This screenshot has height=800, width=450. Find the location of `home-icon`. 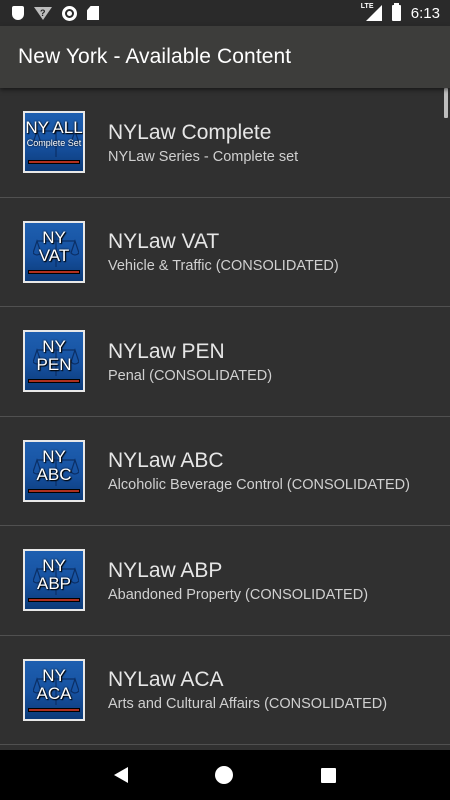

home-icon is located at coordinates (224, 775).